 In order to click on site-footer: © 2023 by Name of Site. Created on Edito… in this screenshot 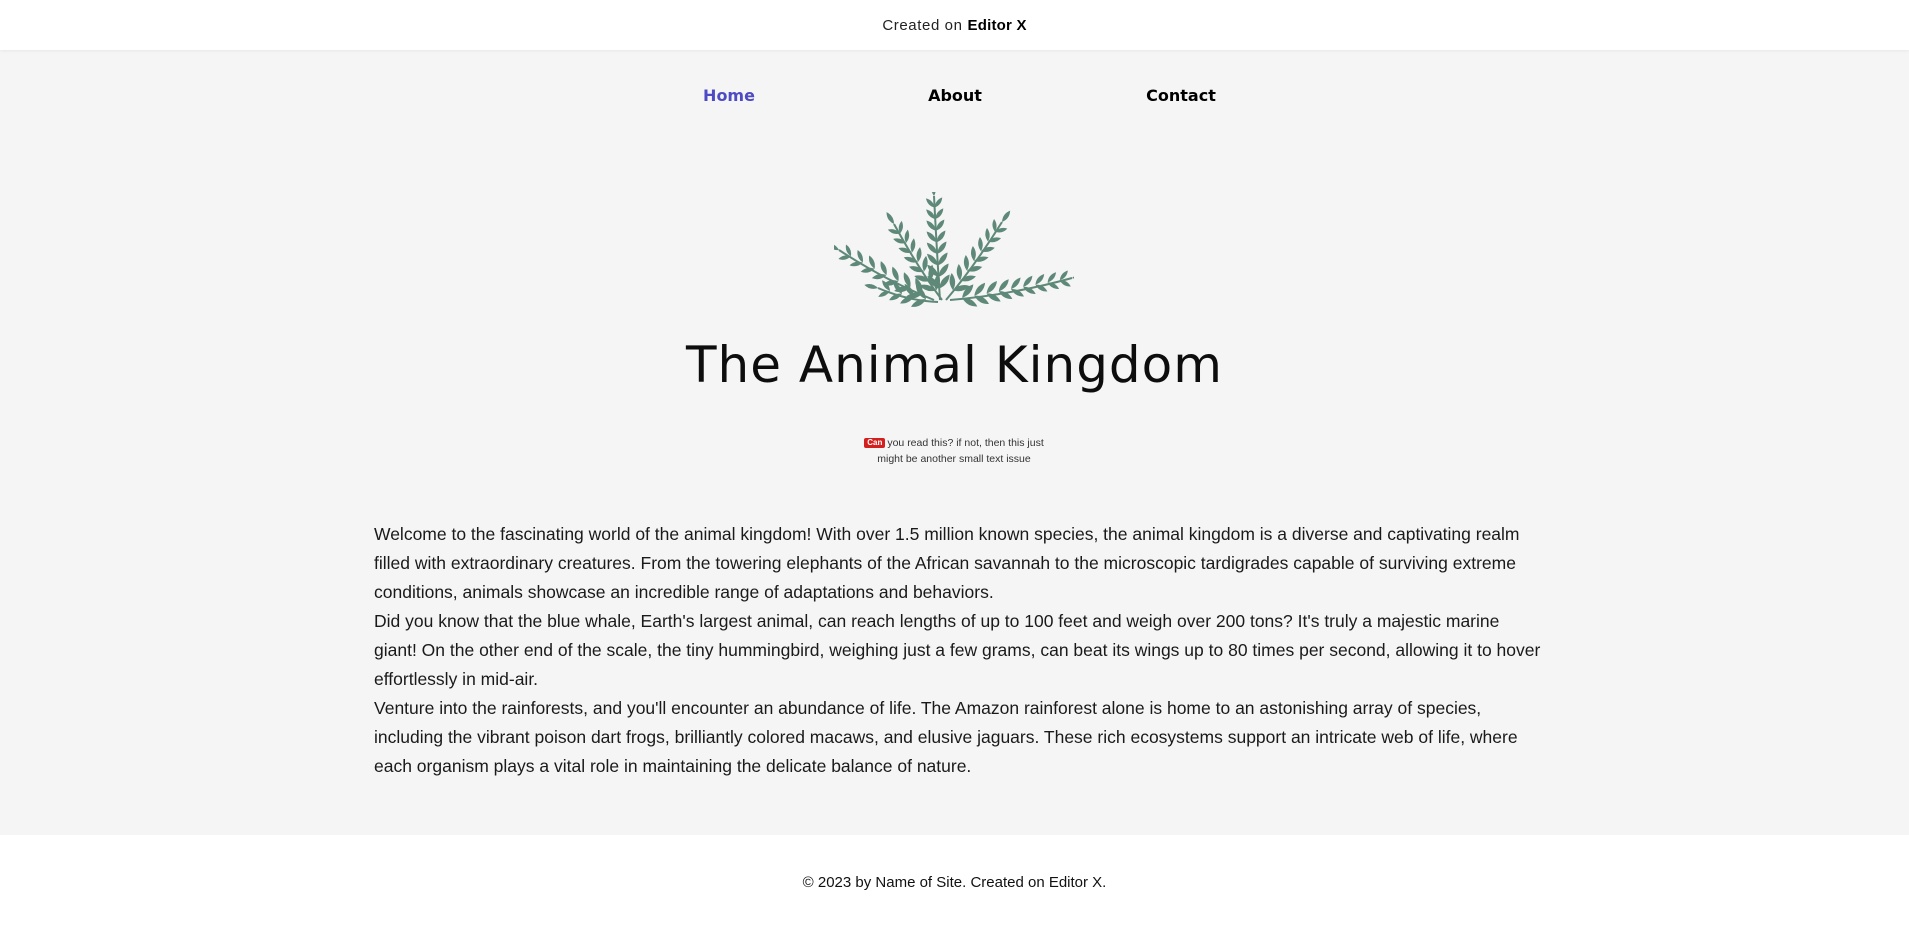, I will do `click(954, 887)`.